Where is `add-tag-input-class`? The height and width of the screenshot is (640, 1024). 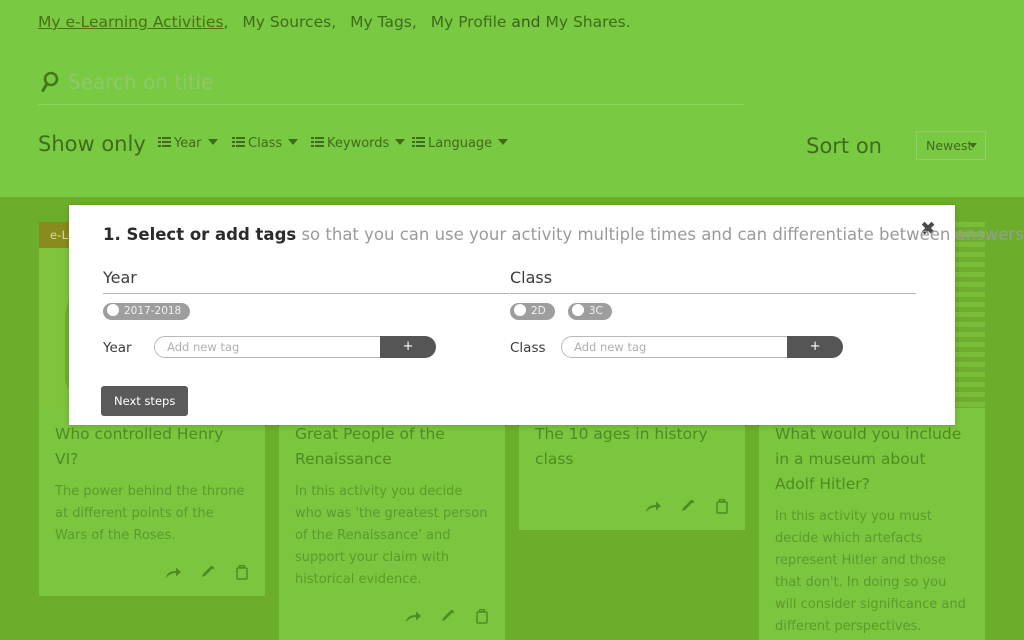 add-tag-input-class is located at coordinates (688, 347).